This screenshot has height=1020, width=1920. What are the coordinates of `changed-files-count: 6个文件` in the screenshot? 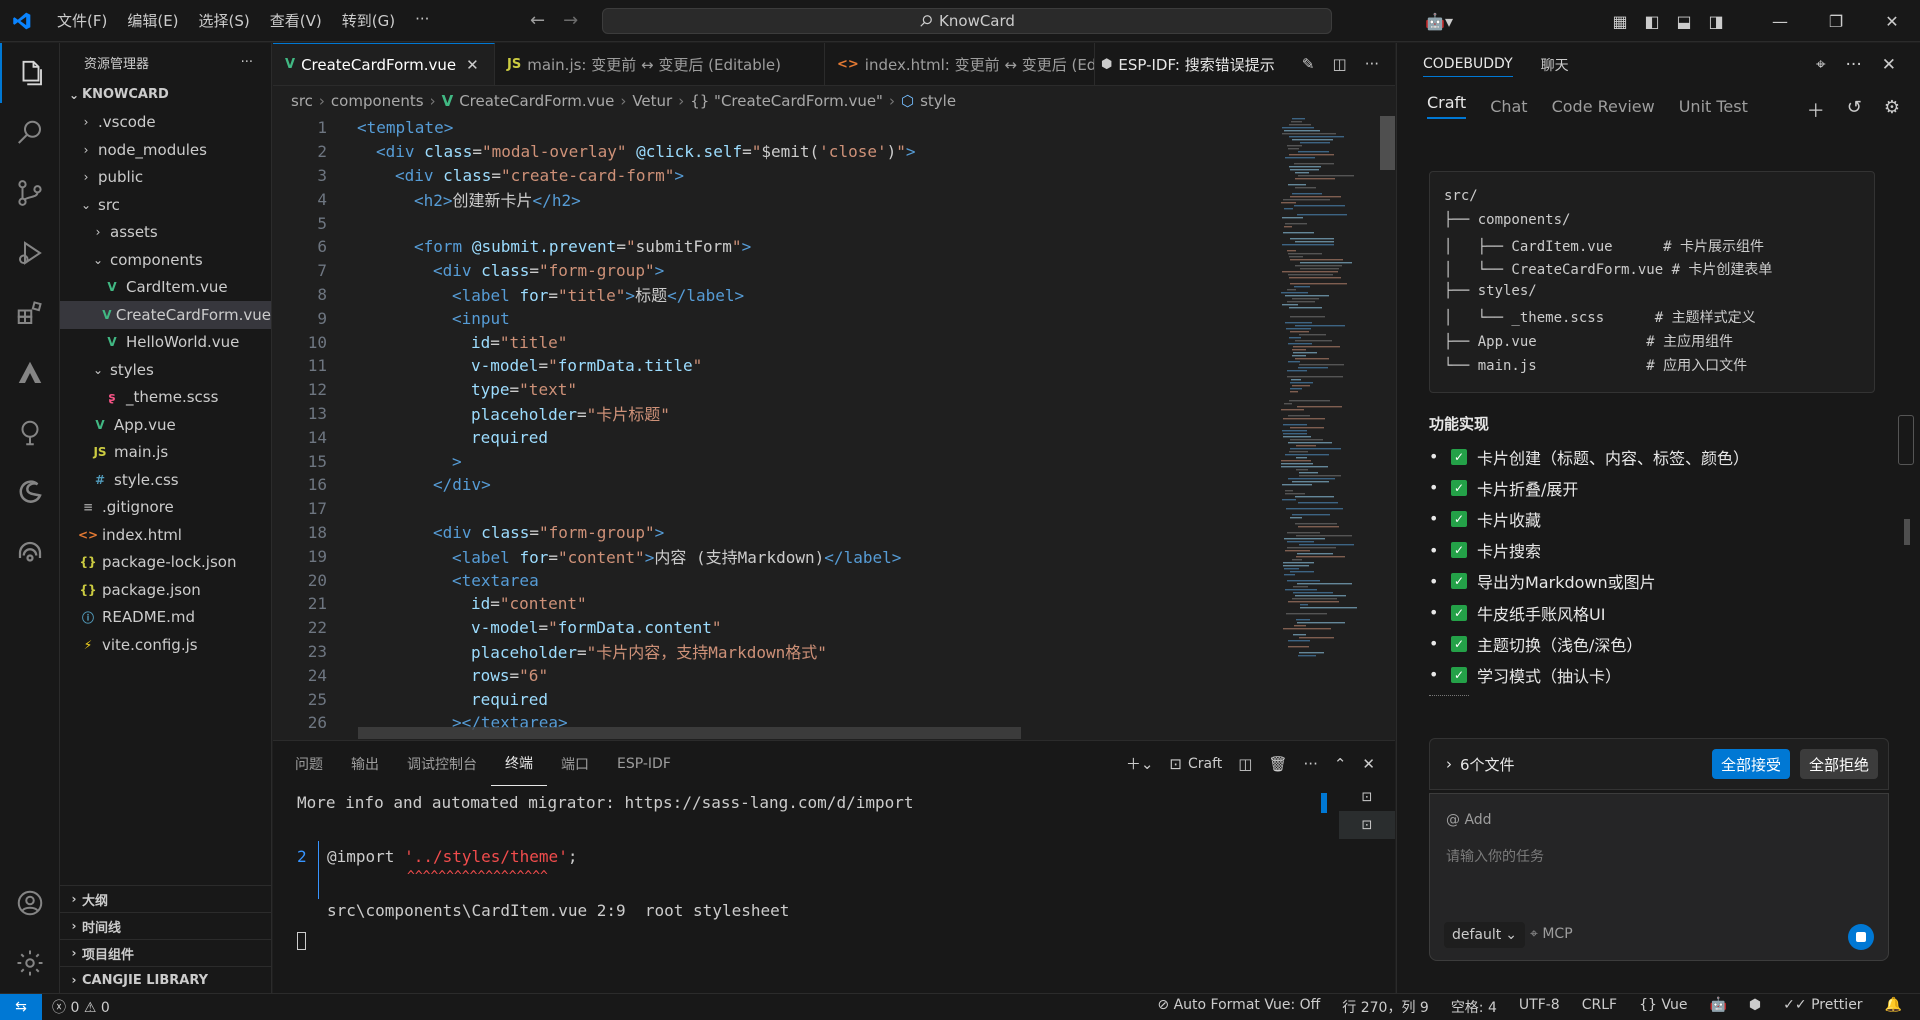 It's located at (1487, 764).